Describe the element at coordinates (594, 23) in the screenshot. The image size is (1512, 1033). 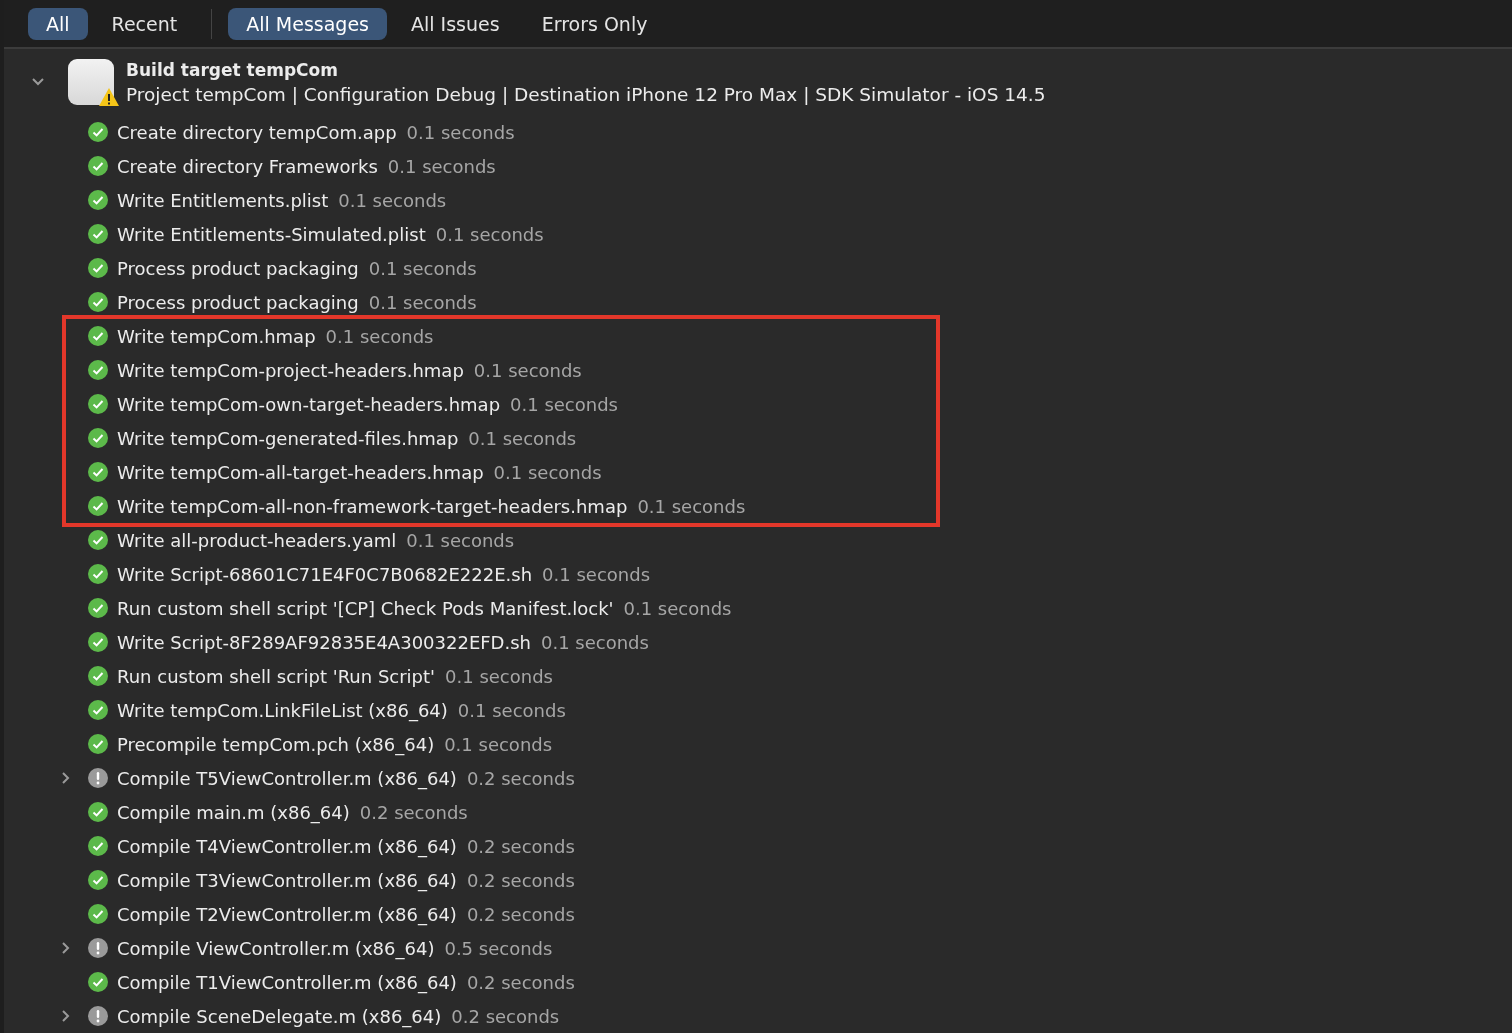
I see `filter-tab: Errors Only` at that location.